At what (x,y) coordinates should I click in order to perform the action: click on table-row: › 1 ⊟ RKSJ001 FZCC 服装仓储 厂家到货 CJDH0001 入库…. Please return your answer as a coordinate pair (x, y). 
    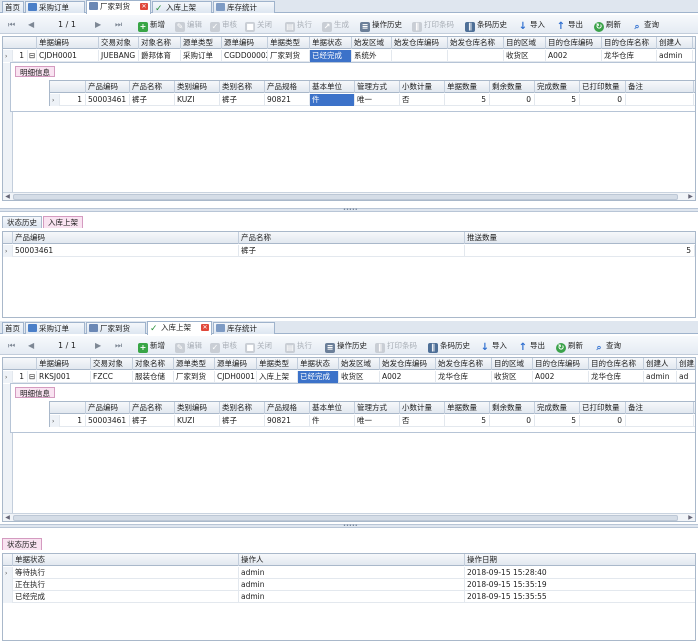
    Looking at the image, I should click on (349, 377).